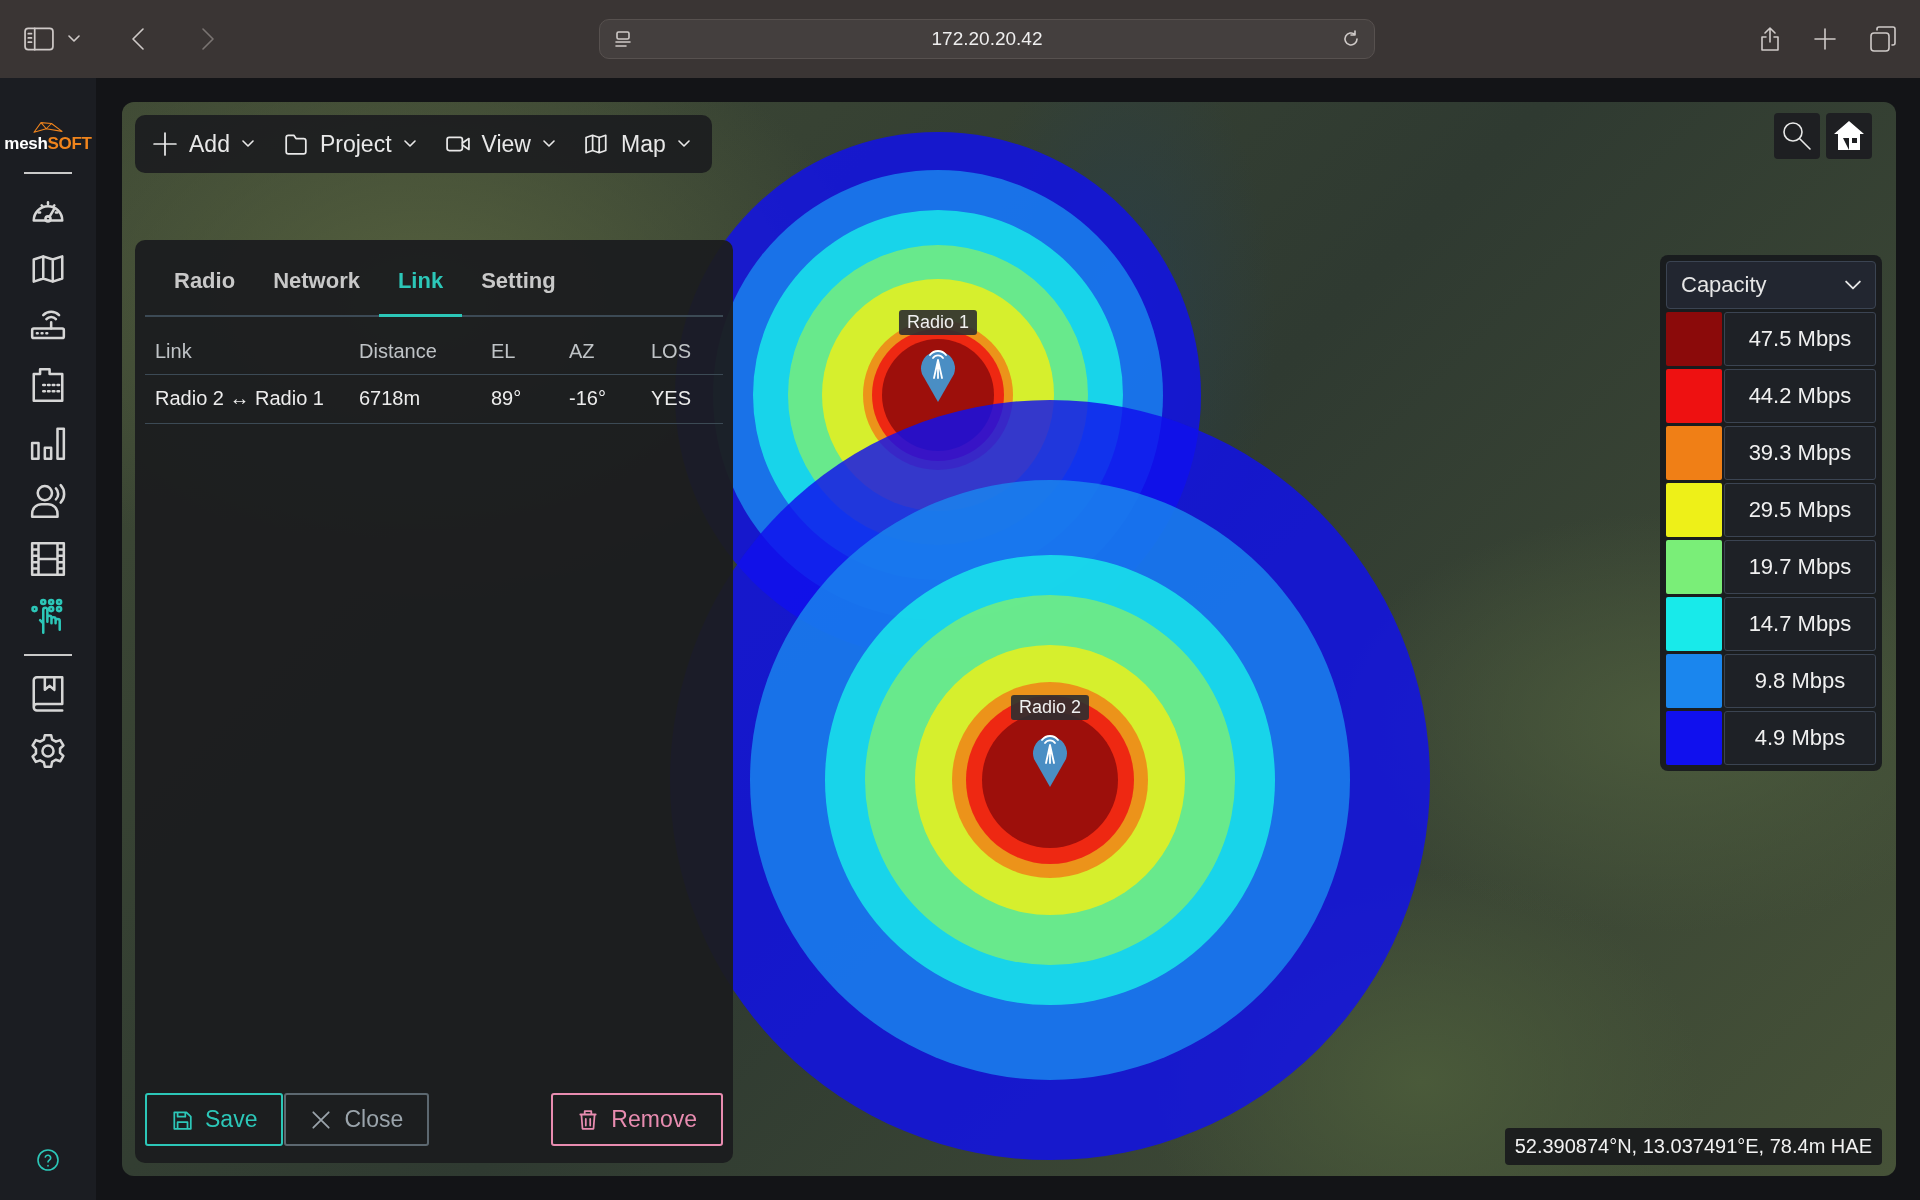  Describe the element at coordinates (518, 289) in the screenshot. I see `panel-tab: Setting` at that location.